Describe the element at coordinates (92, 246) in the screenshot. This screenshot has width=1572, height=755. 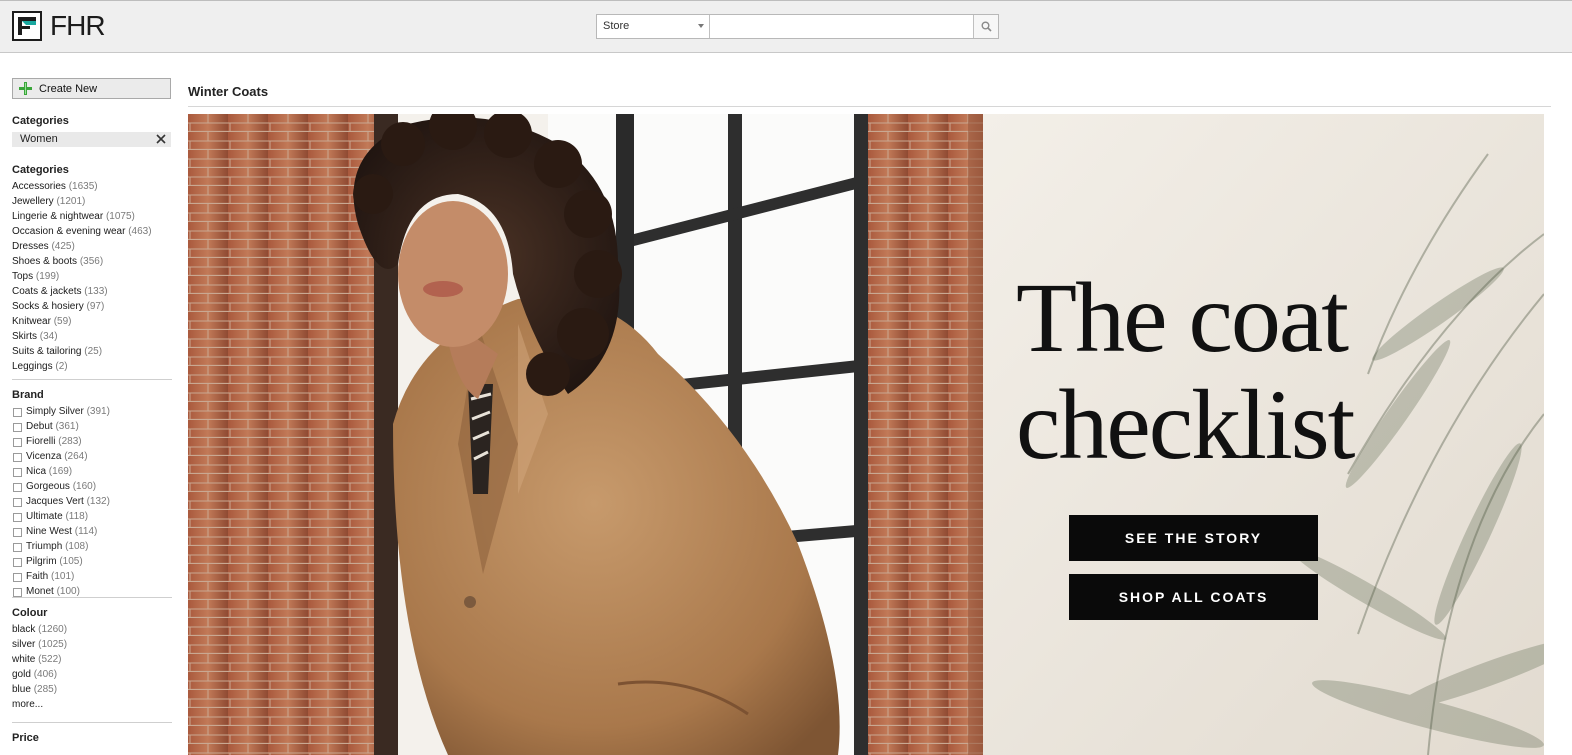
I see `category-item: Dresses (425)` at that location.